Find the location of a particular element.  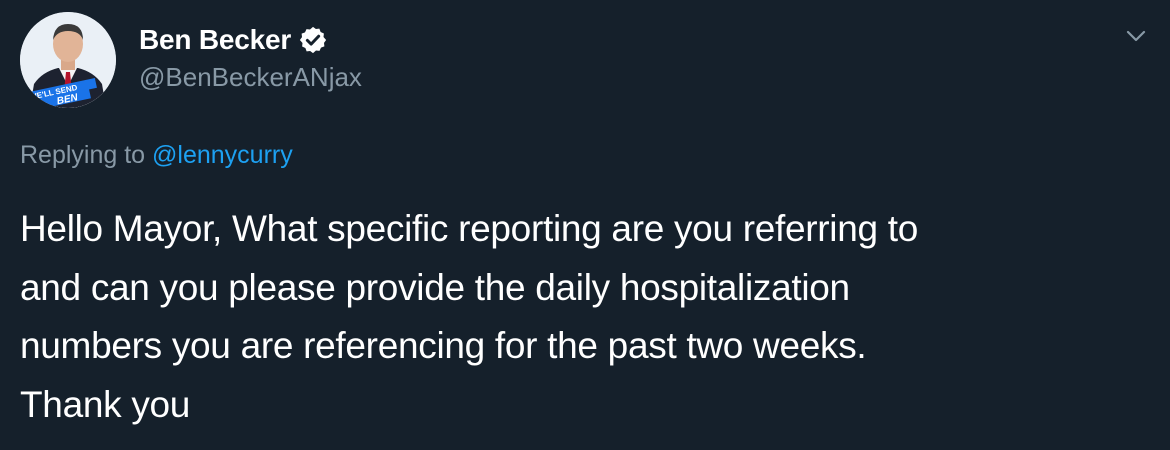

author-handle: @BenBeckerANjax is located at coordinates (250, 77).